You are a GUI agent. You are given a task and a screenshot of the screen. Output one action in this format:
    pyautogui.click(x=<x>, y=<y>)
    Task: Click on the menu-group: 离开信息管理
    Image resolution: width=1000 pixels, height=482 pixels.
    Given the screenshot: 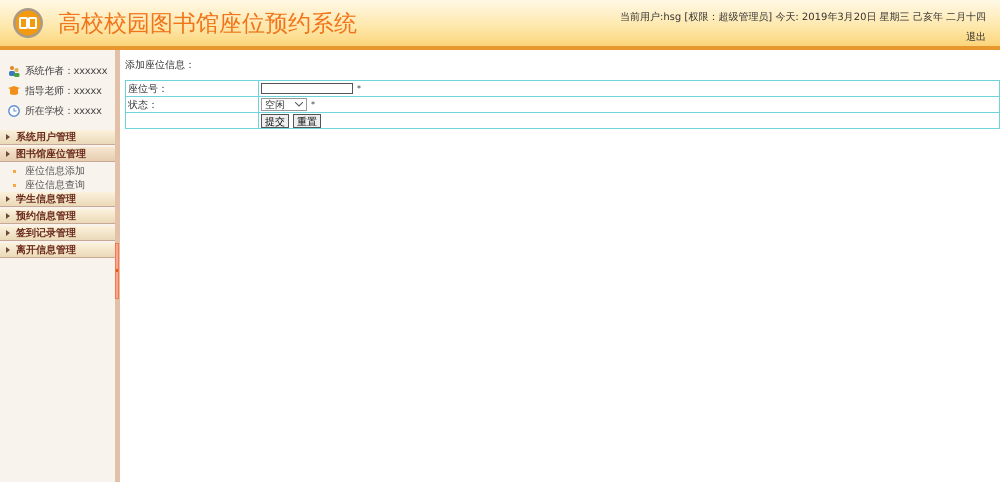 What is the action you would take?
    pyautogui.click(x=57, y=250)
    